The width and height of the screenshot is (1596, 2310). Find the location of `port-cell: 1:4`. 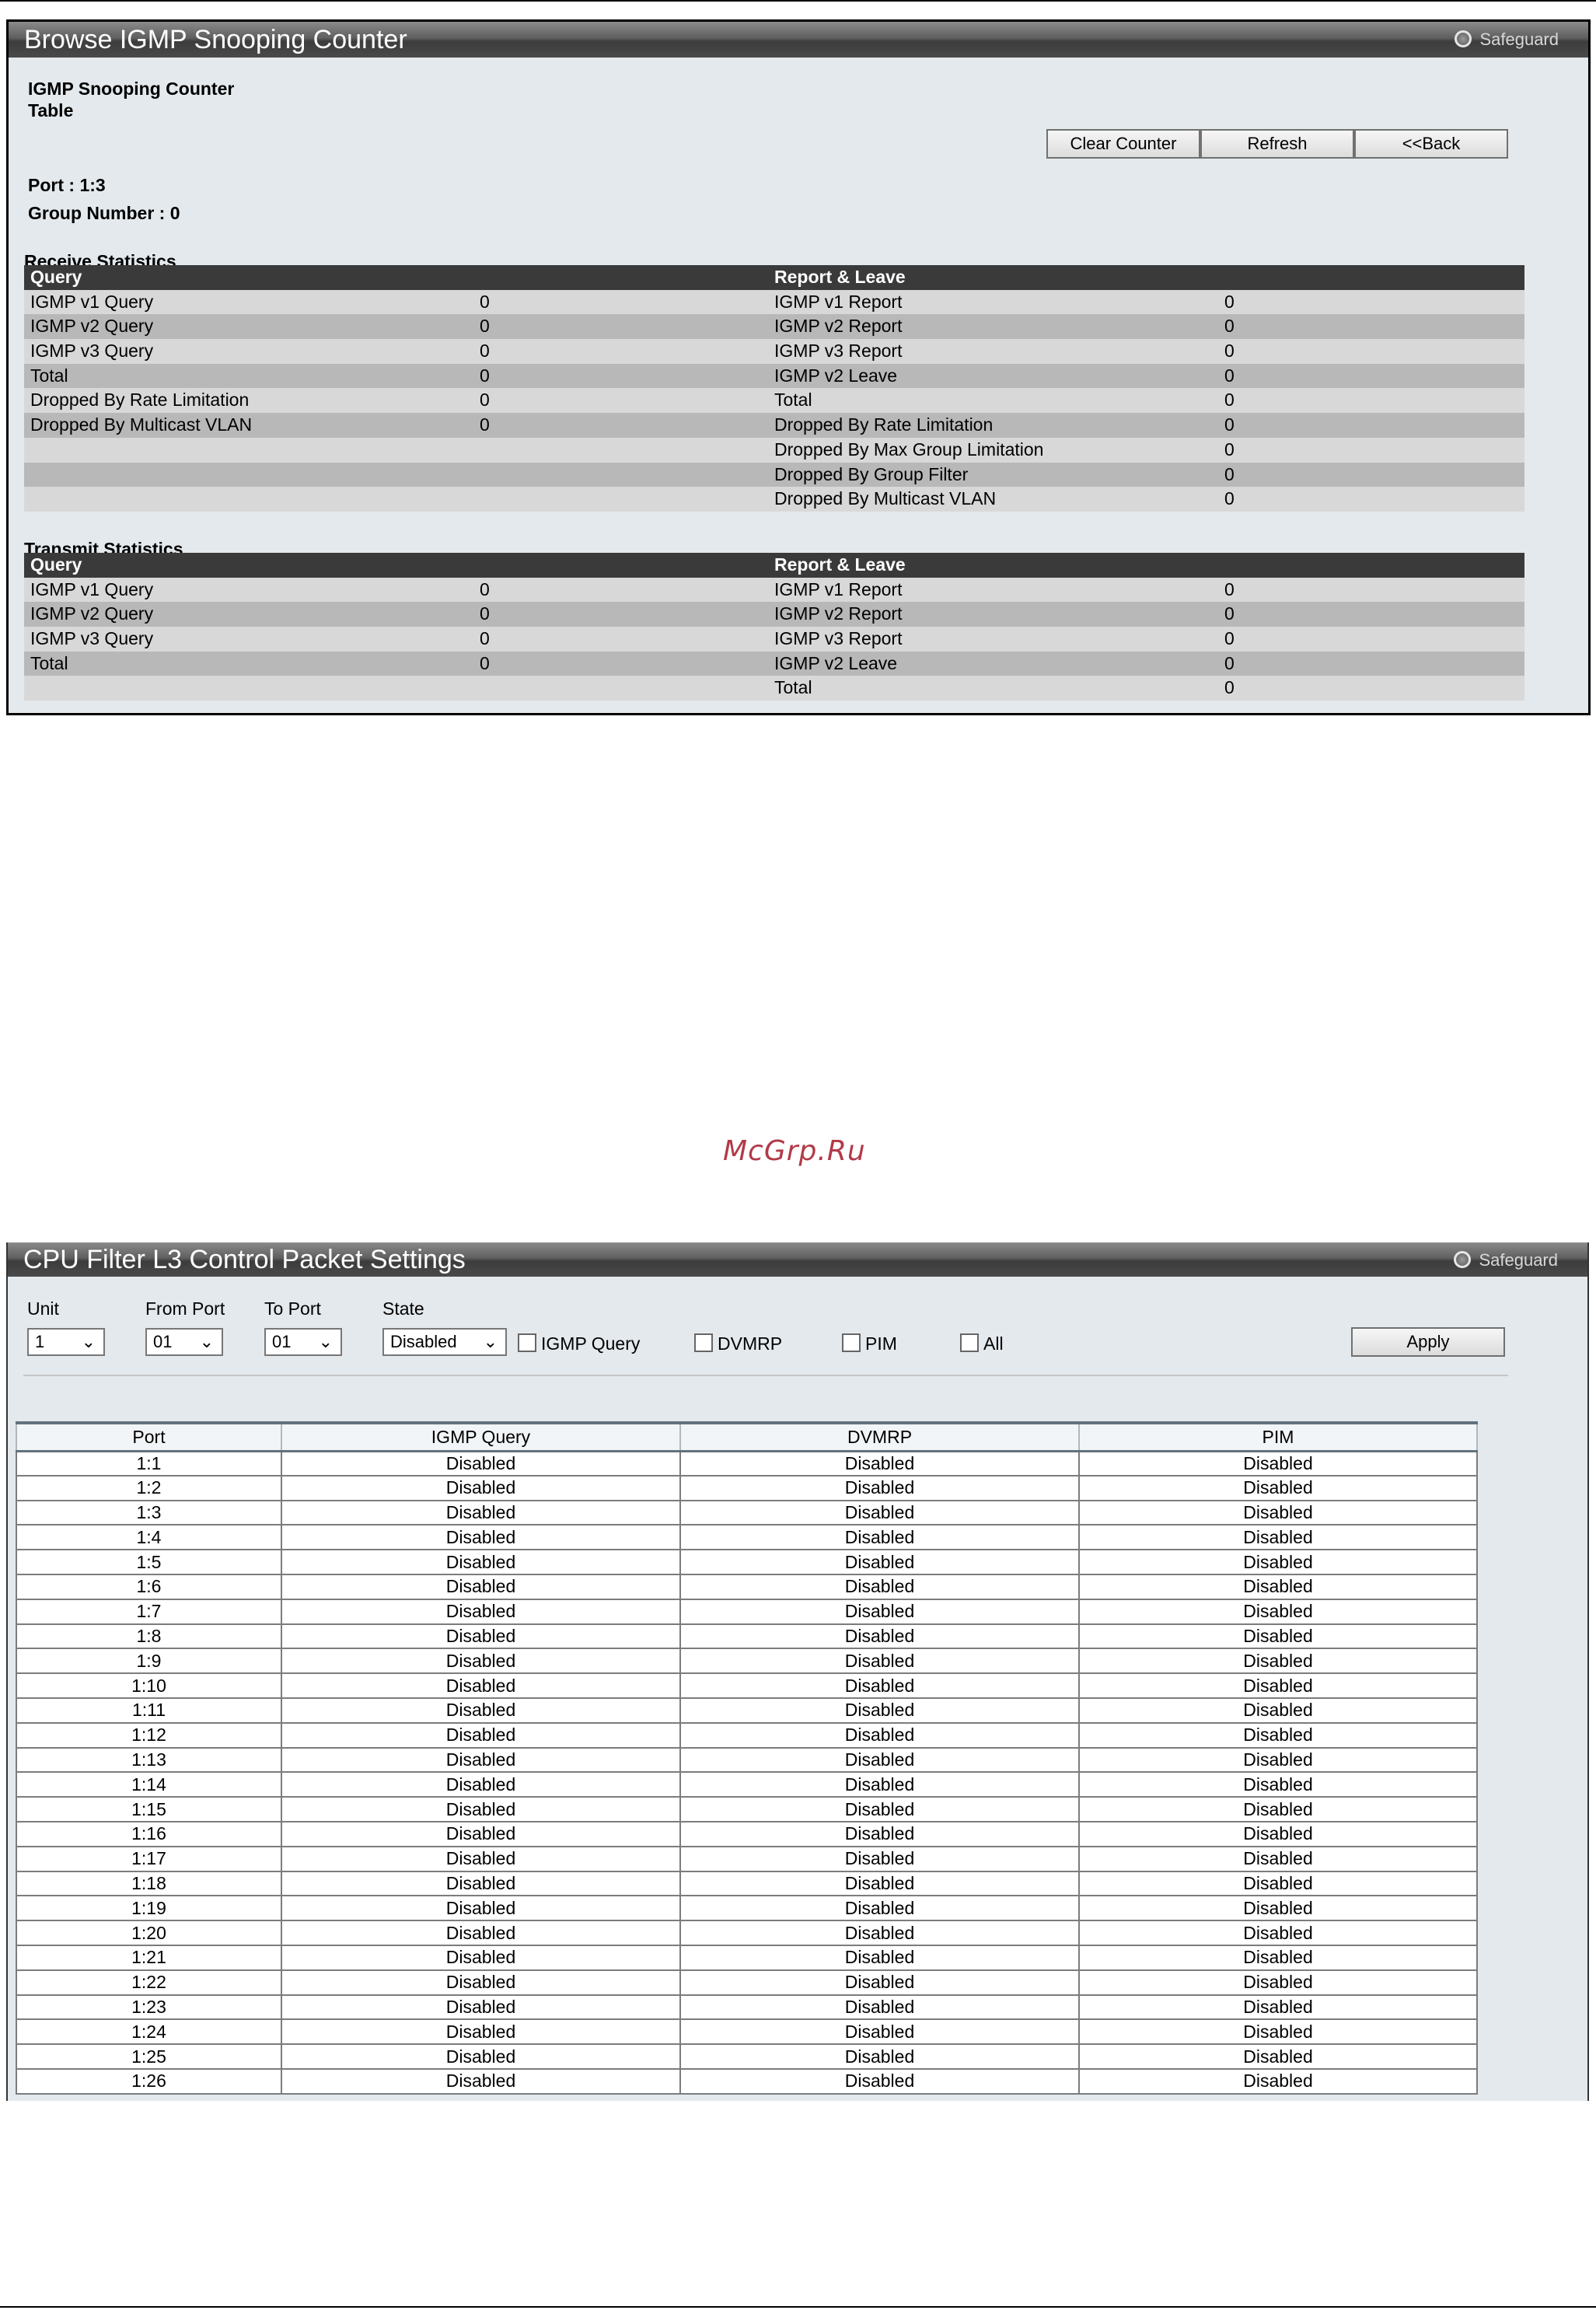

port-cell: 1:4 is located at coordinates (149, 1538).